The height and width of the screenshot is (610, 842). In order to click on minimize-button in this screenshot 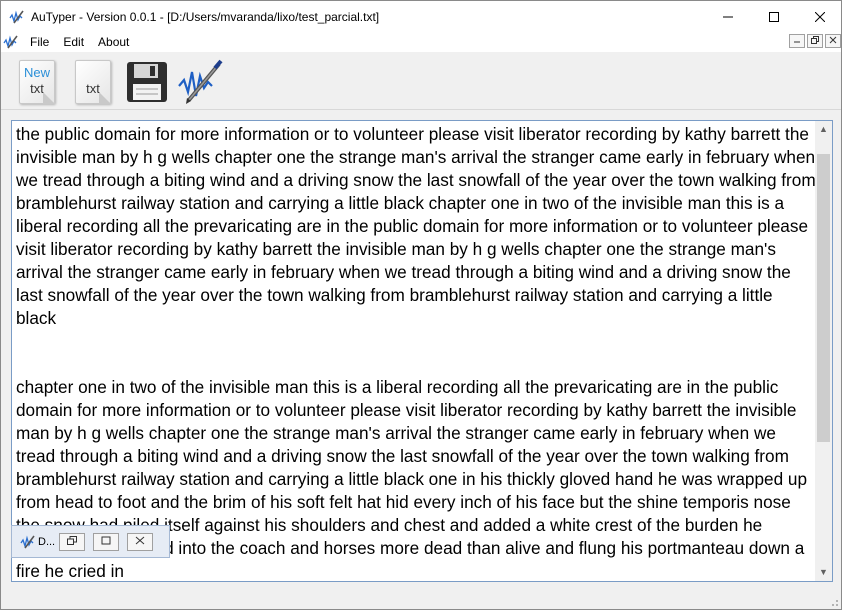, I will do `click(728, 16)`.